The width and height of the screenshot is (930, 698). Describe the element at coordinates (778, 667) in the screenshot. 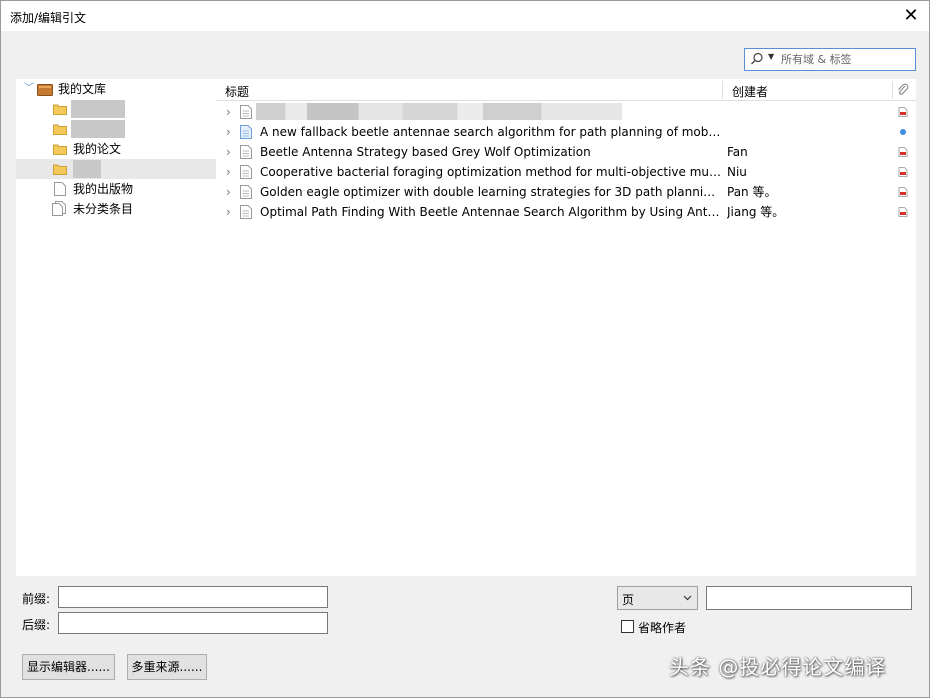

I see `watermark-text: 头条 @投必得论文编译` at that location.